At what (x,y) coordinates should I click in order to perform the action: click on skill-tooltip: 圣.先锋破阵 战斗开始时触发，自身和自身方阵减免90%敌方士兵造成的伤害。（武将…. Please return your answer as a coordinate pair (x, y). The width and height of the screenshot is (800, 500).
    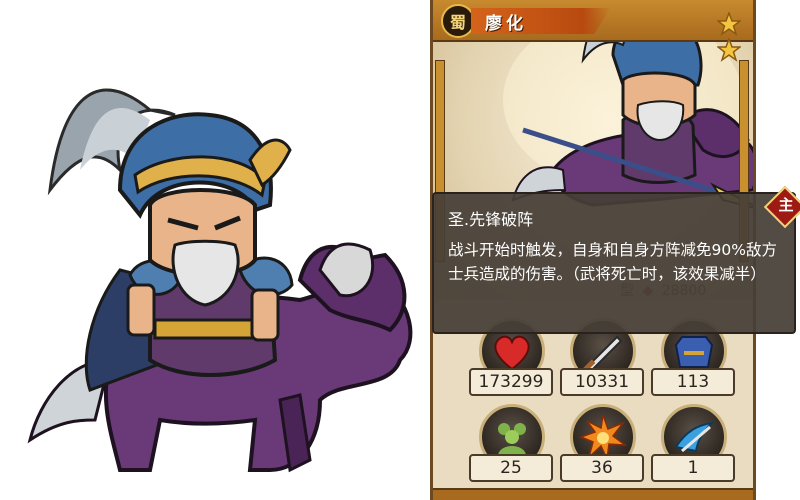
    Looking at the image, I should click on (614, 263).